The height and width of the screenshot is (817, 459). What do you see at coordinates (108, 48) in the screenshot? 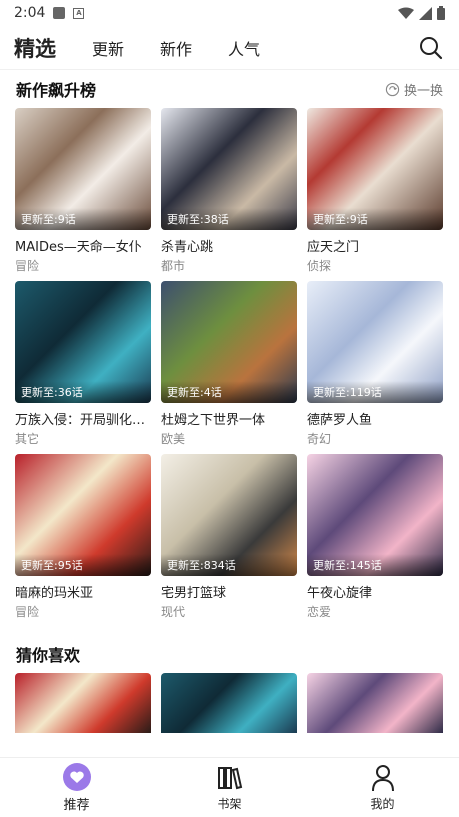
I see `tab-updates: 更新` at bounding box center [108, 48].